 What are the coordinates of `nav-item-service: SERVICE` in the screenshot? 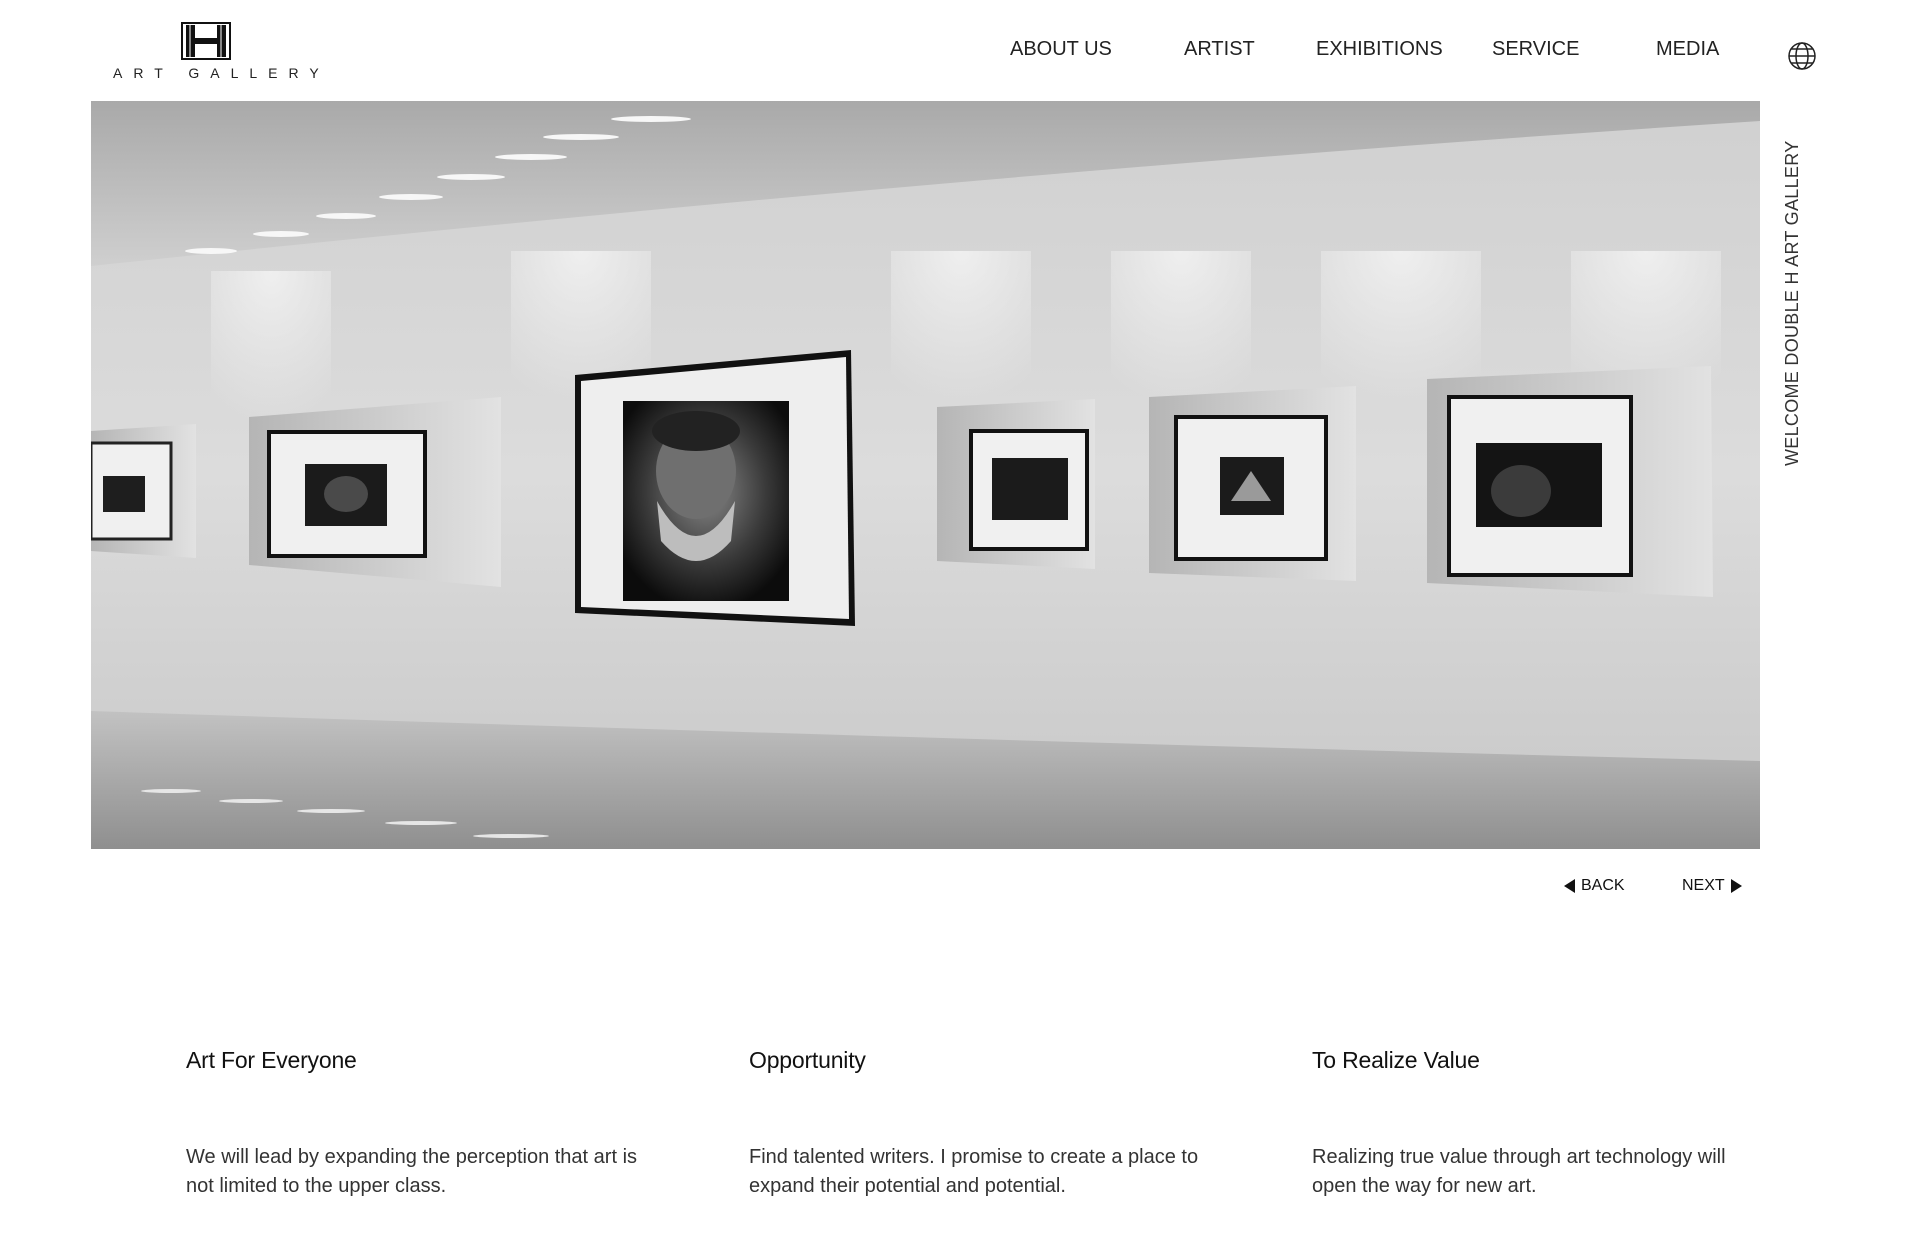 It's located at (1535, 49).